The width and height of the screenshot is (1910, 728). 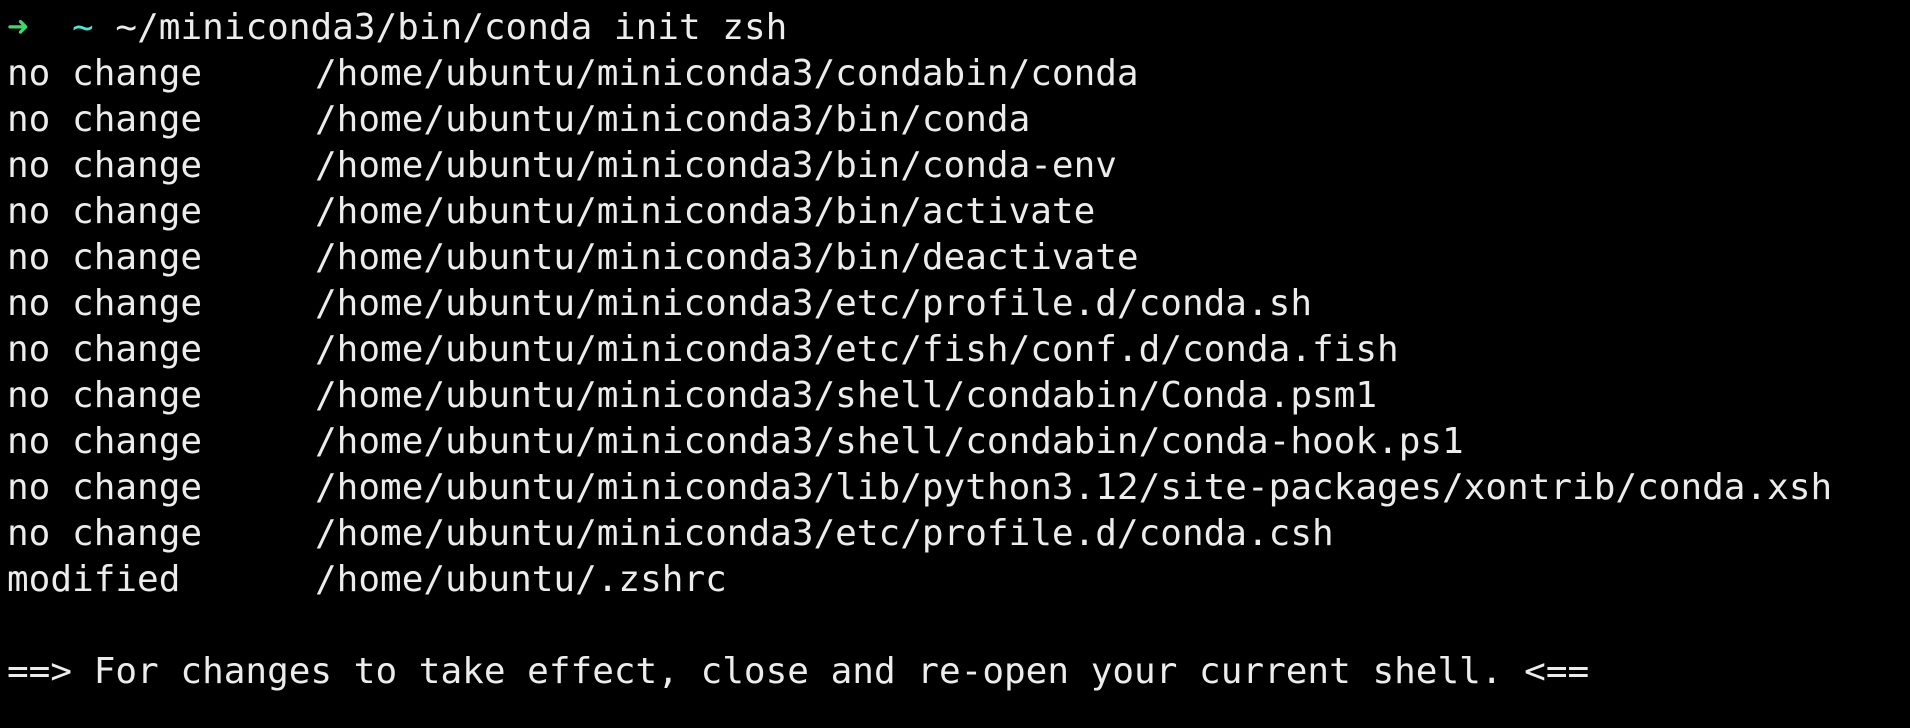 What do you see at coordinates (521, 579) in the screenshot?
I see `row-path: /home/ubuntu/.zshrc` at bounding box center [521, 579].